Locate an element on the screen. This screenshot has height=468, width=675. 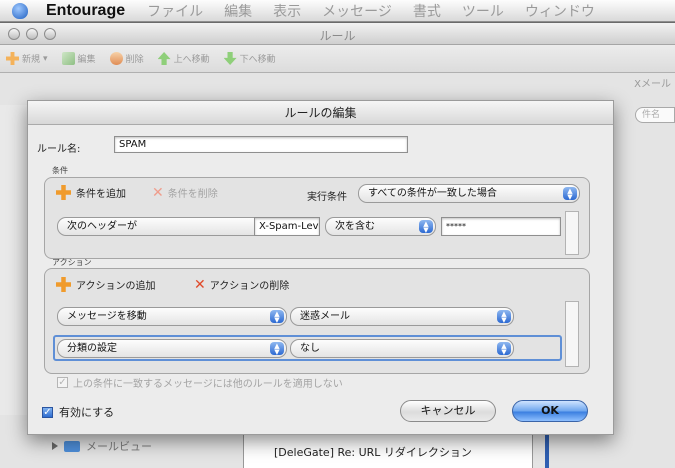
edit-rule-button: 編集 is located at coordinates (78, 58).